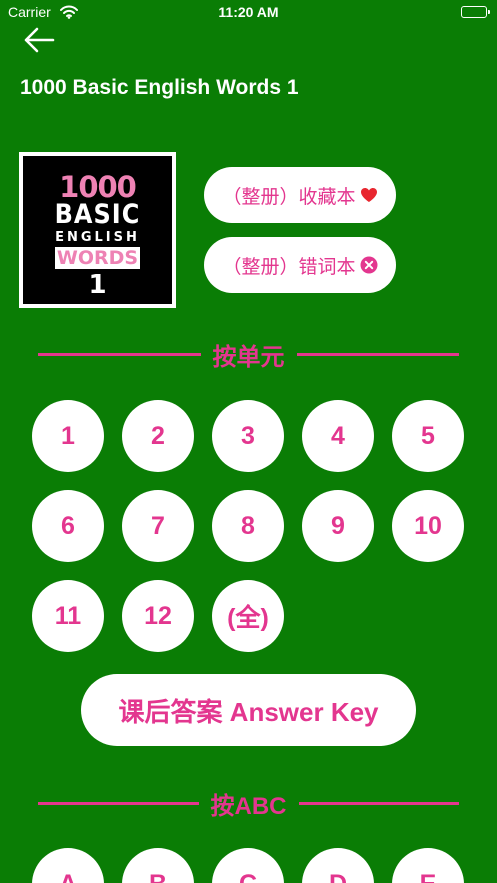  Describe the element at coordinates (289, 266) in the screenshot. I see `wrong-words-label: （整册）错词本` at that location.